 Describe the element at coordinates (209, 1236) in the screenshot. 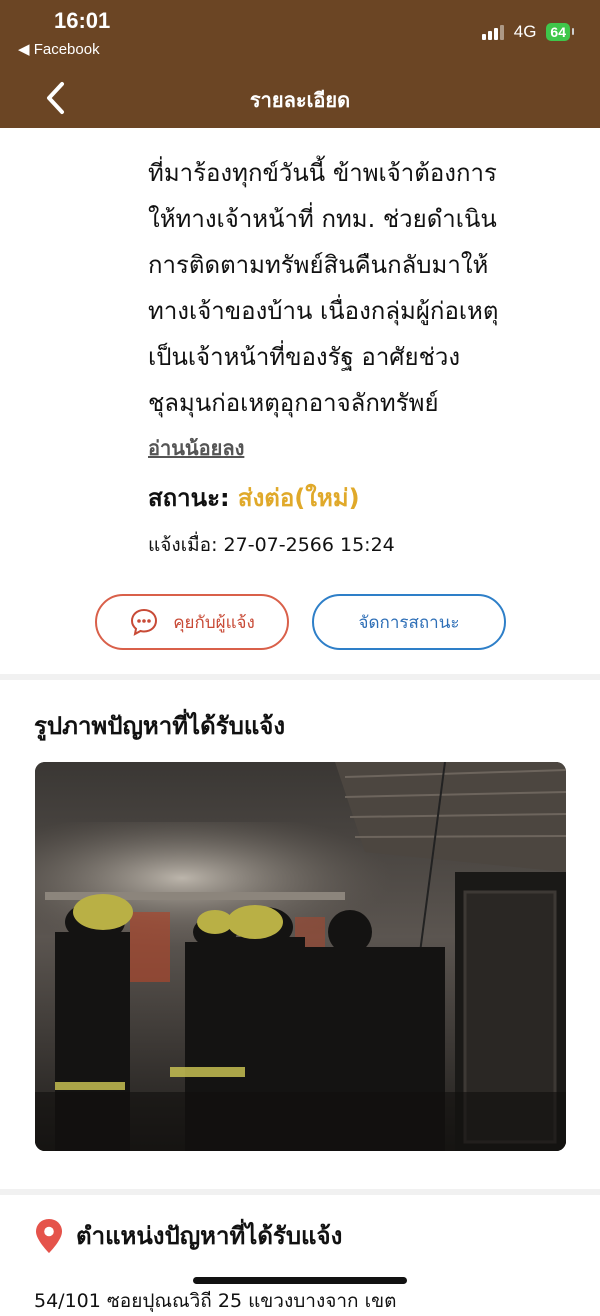

I see `location-section-title: ตำแหน่งปัญหาที่ได้รับแจ้ง` at that location.